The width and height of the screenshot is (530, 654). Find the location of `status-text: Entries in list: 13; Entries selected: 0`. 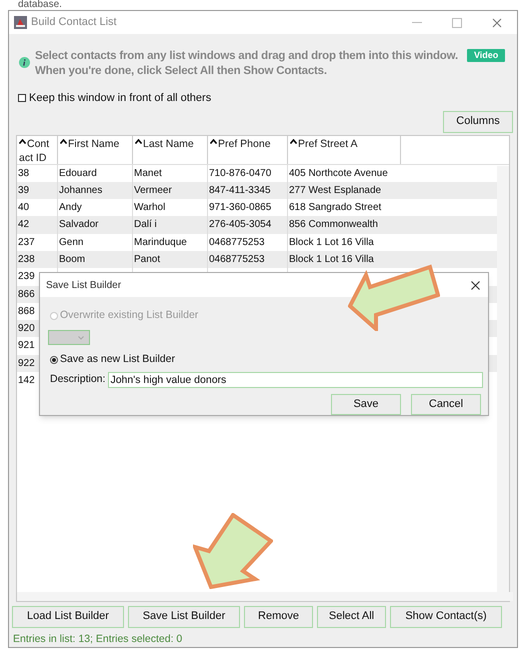

status-text: Entries in list: 13; Entries selected: 0 is located at coordinates (98, 639).